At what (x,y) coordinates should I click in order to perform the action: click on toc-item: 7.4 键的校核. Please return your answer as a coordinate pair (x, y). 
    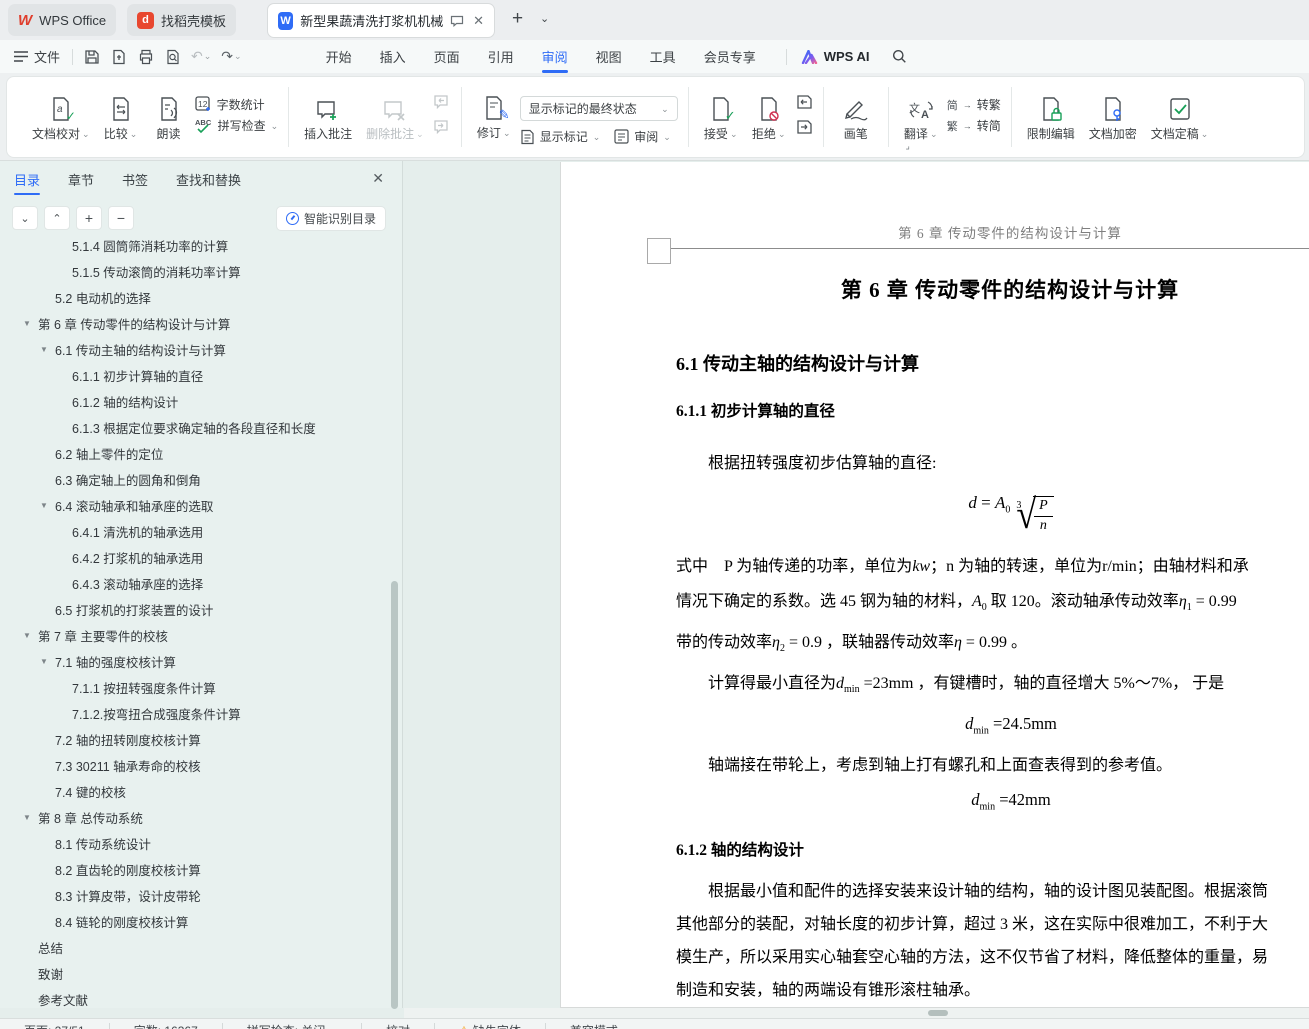
    Looking at the image, I should click on (194, 791).